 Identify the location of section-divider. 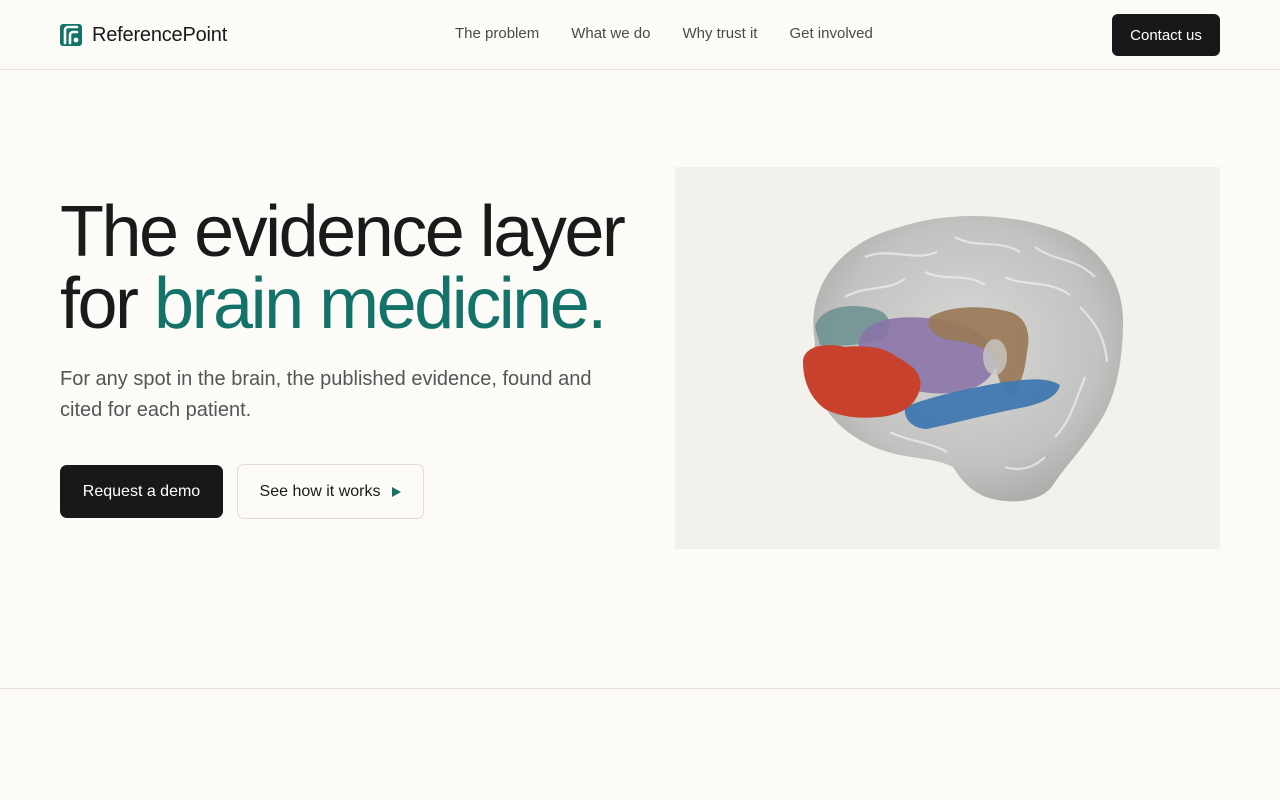
(640, 688).